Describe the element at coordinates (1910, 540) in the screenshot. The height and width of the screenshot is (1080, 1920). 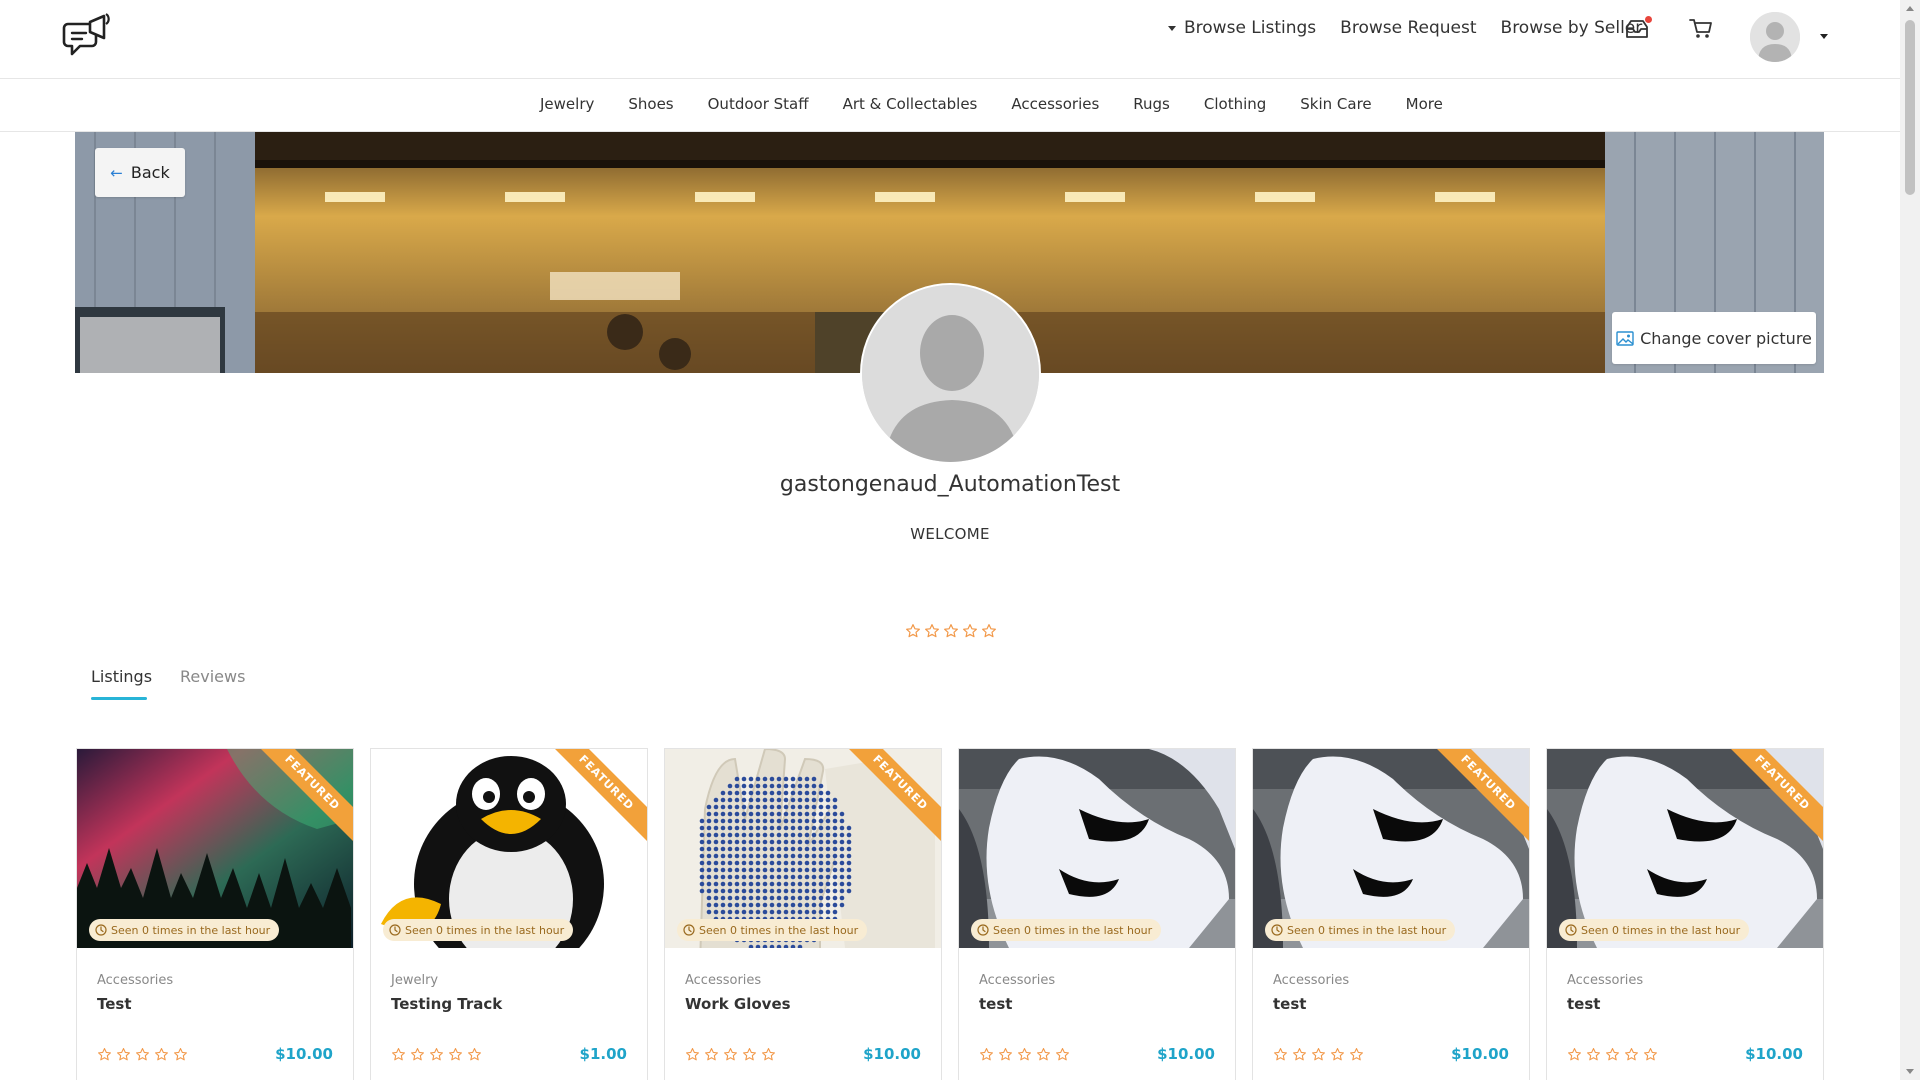
I see `page-scrollbar` at that location.